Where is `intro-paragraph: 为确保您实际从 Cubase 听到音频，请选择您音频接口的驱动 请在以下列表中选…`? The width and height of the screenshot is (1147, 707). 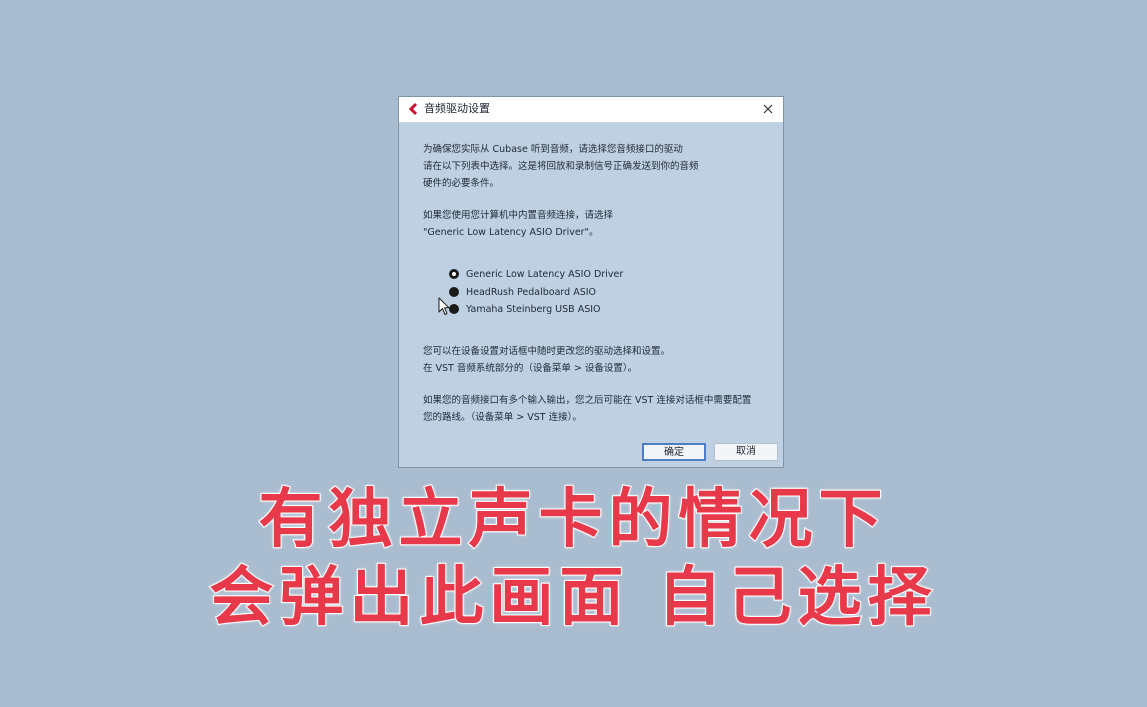
intro-paragraph: 为确保您实际从 Cubase 听到音频，请选择您音频接口的驱动 请在以下列表中选… is located at coordinates (561, 166).